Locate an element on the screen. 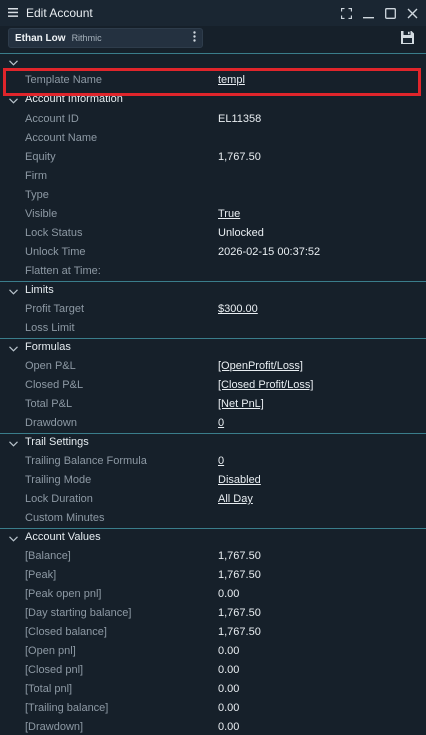 The width and height of the screenshot is (426, 735). property-row: Flatten at Time: is located at coordinates (213, 271).